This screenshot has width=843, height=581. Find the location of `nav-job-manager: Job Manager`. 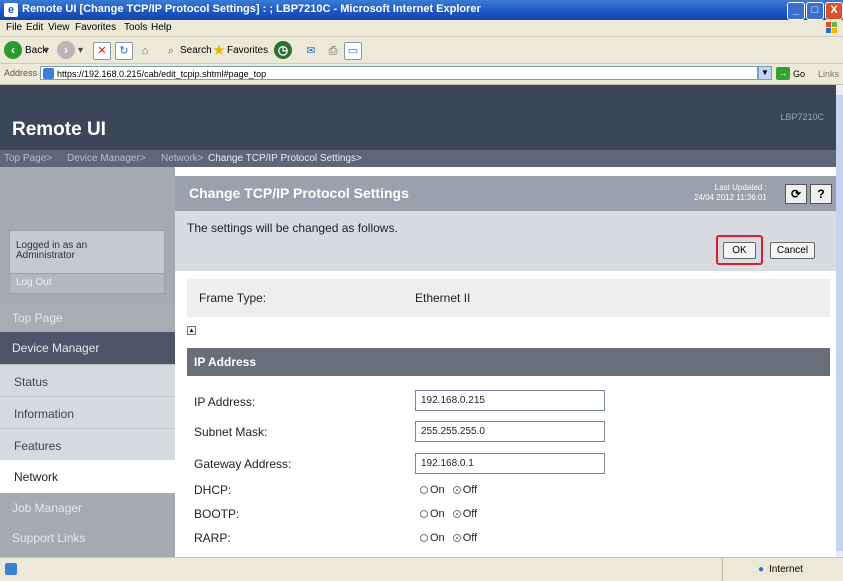

nav-job-manager: Job Manager is located at coordinates (87, 508).